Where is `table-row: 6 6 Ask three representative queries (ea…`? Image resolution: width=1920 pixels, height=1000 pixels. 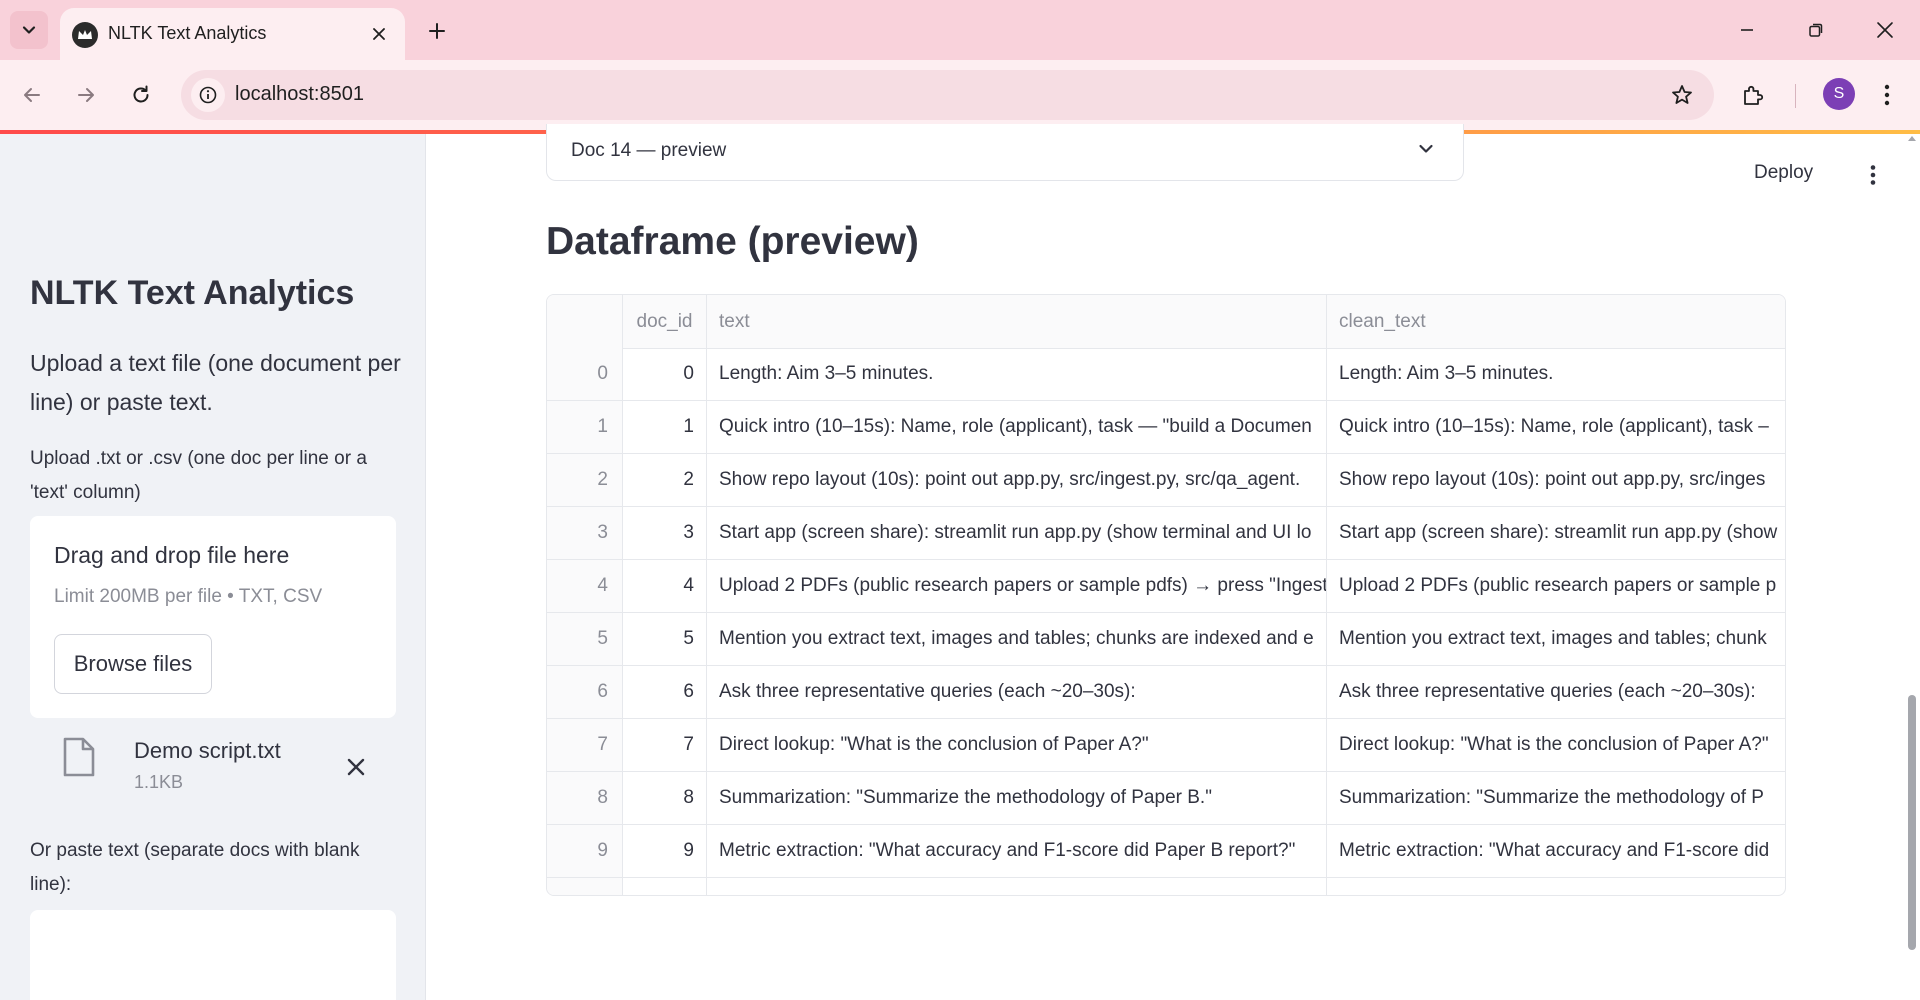
table-row: 6 6 Ask three representative queries (ea… is located at coordinates (1166, 692).